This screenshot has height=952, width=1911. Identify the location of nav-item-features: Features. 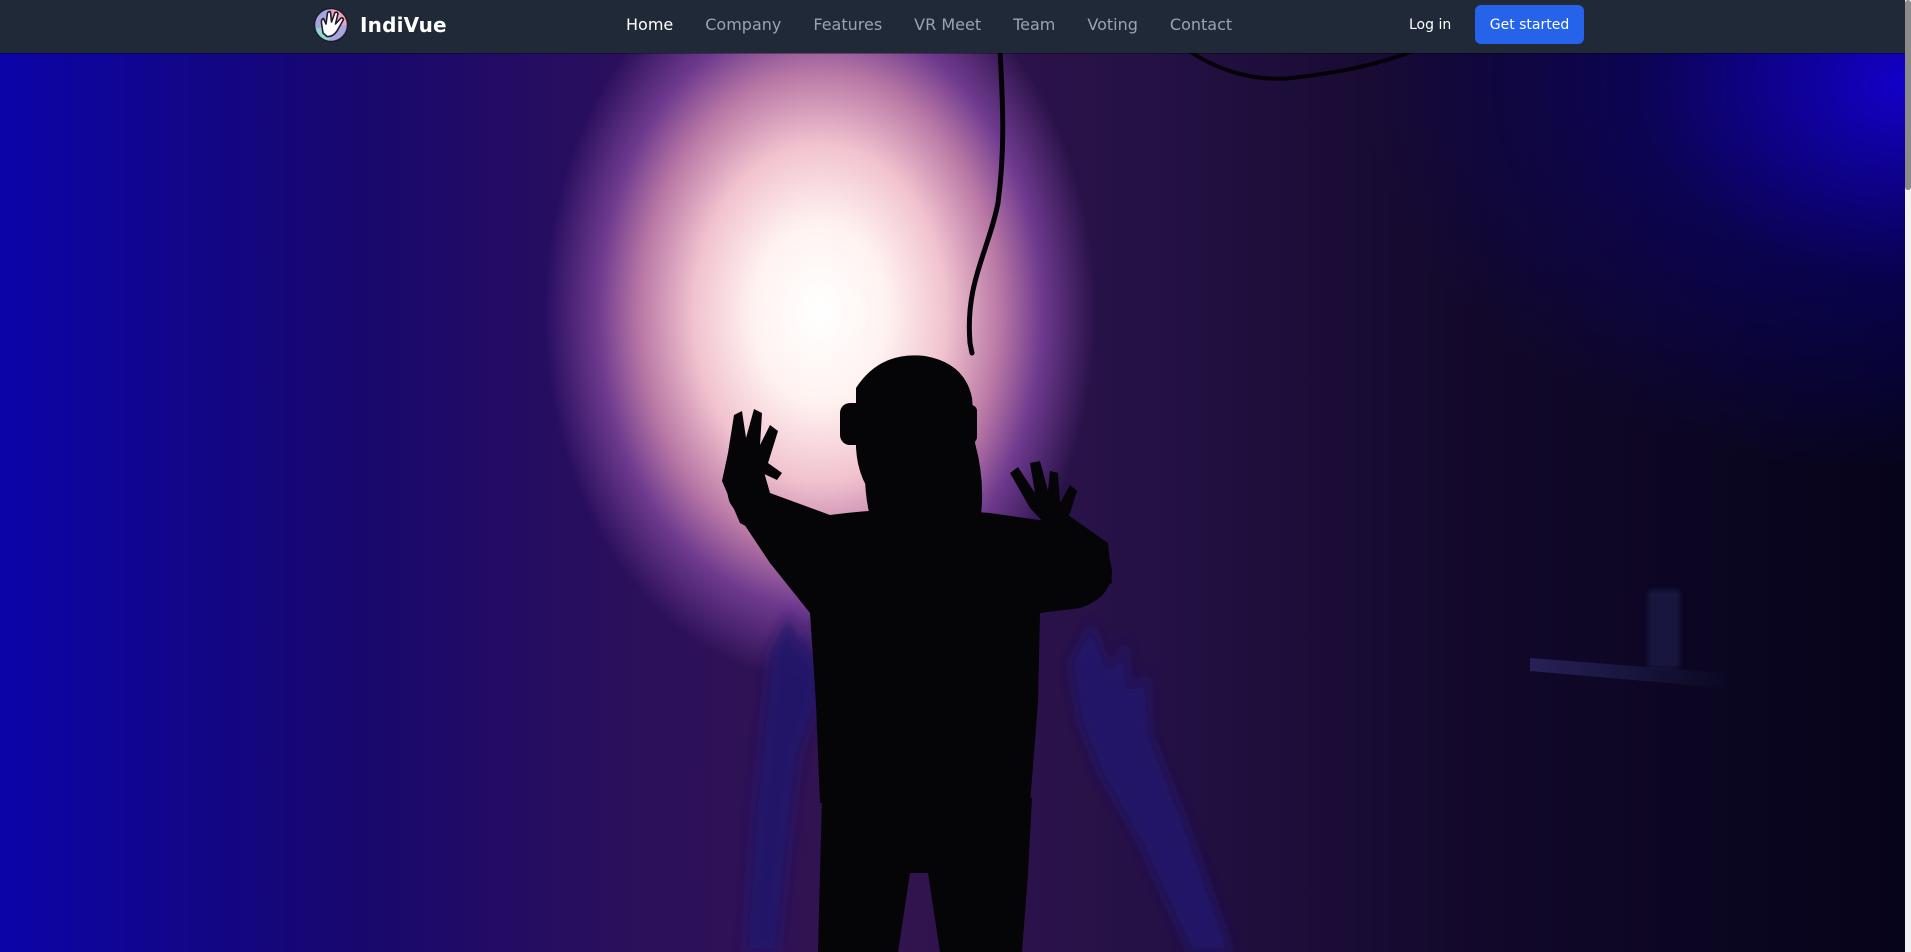
(847, 24).